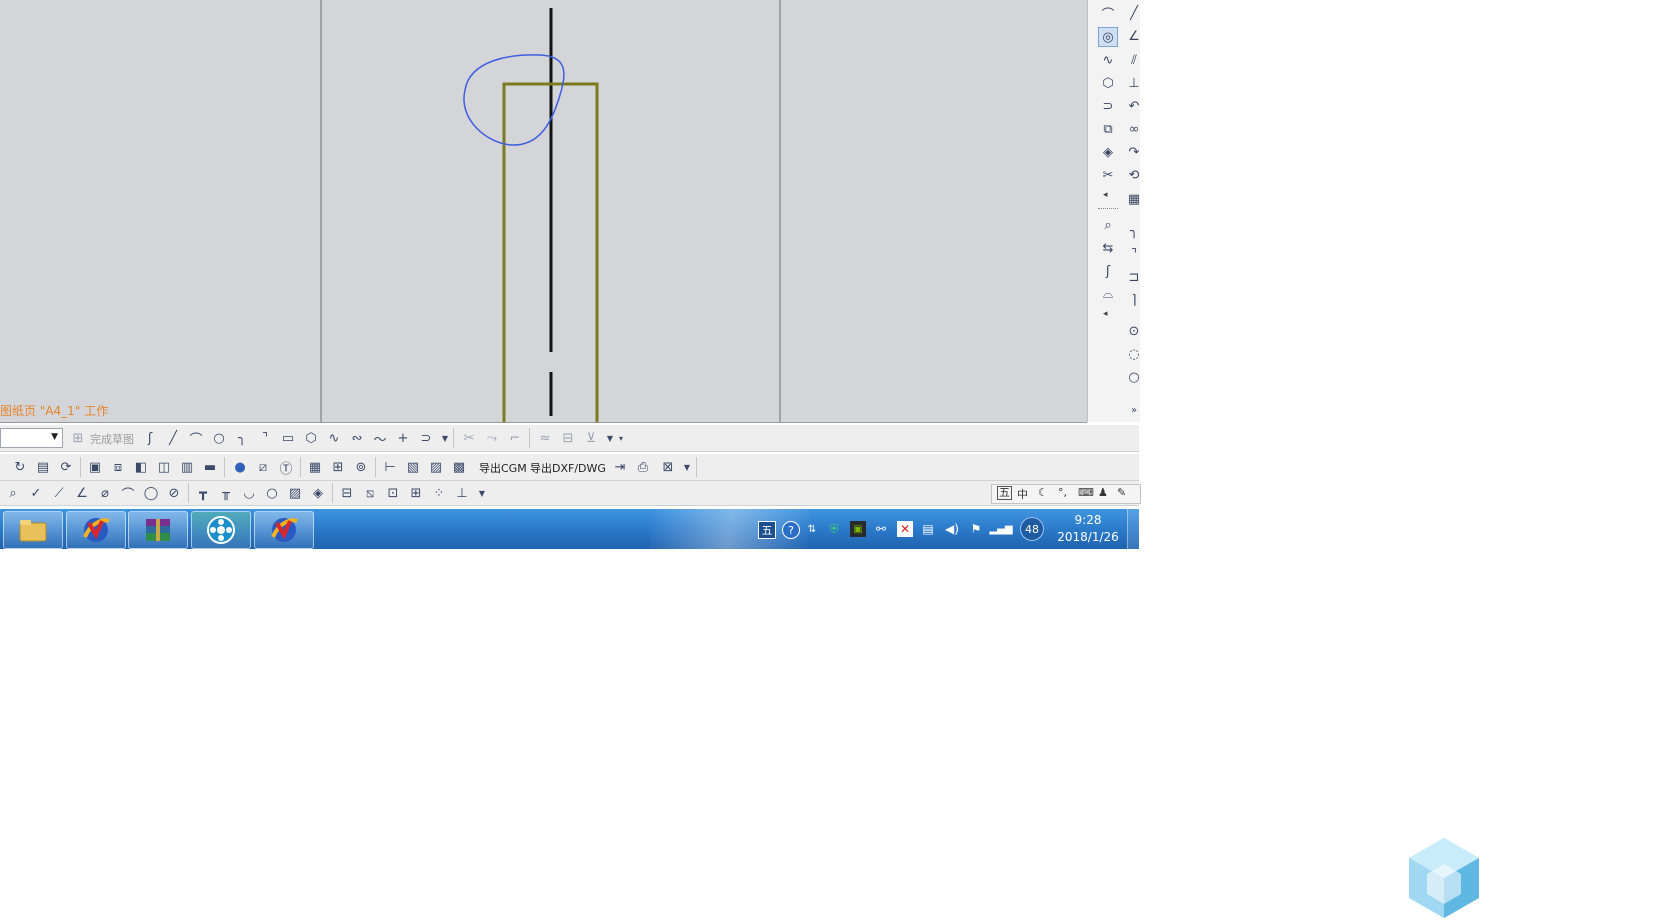 Image resolution: width=1674 pixels, height=924 pixels. Describe the element at coordinates (928, 529) in the screenshot. I see `clipboard-icon: ▤` at that location.